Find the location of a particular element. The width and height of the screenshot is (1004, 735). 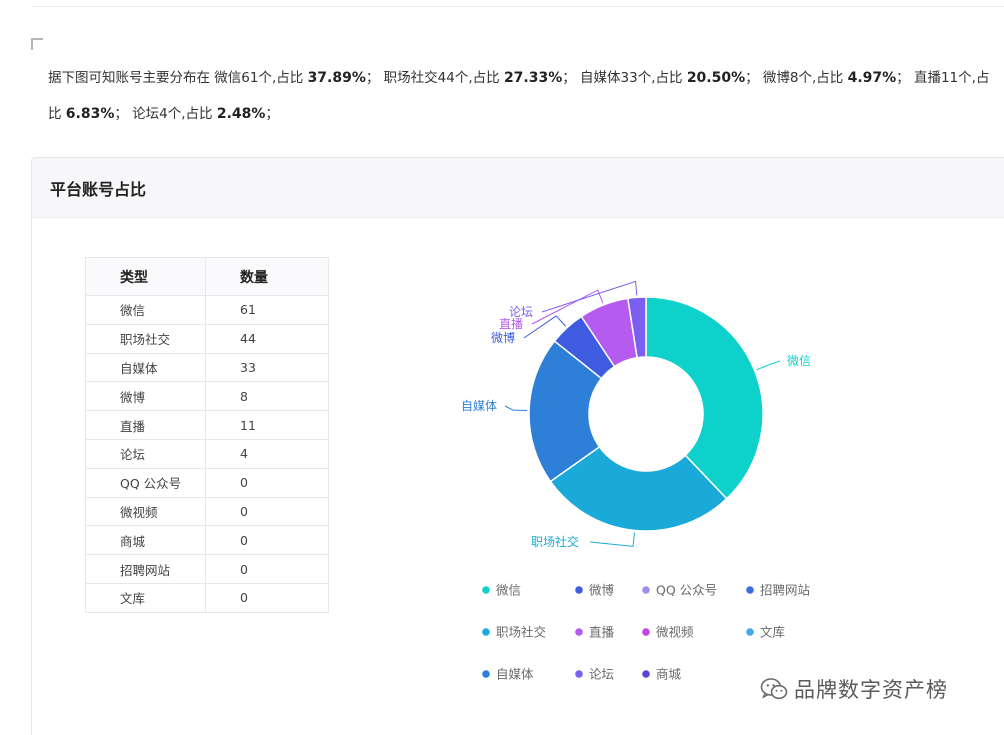

legend-label: 微博 is located at coordinates (602, 590).